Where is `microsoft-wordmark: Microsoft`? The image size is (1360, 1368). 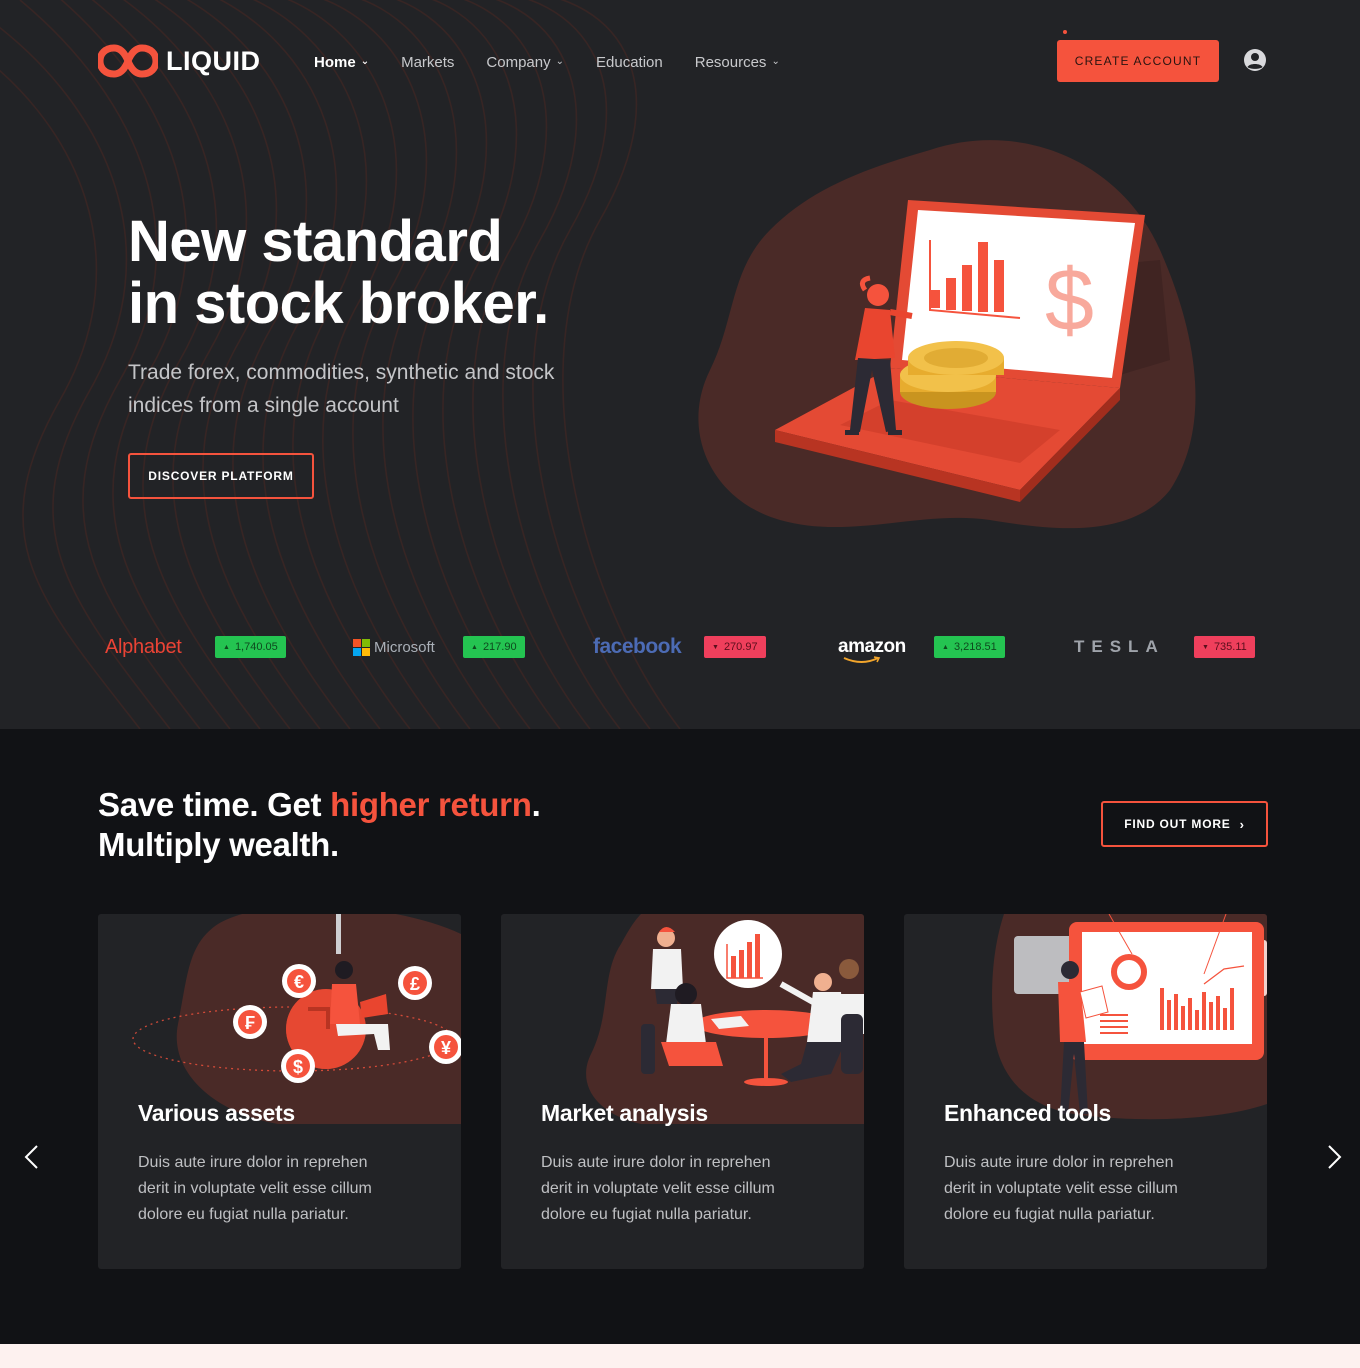 microsoft-wordmark: Microsoft is located at coordinates (404, 647).